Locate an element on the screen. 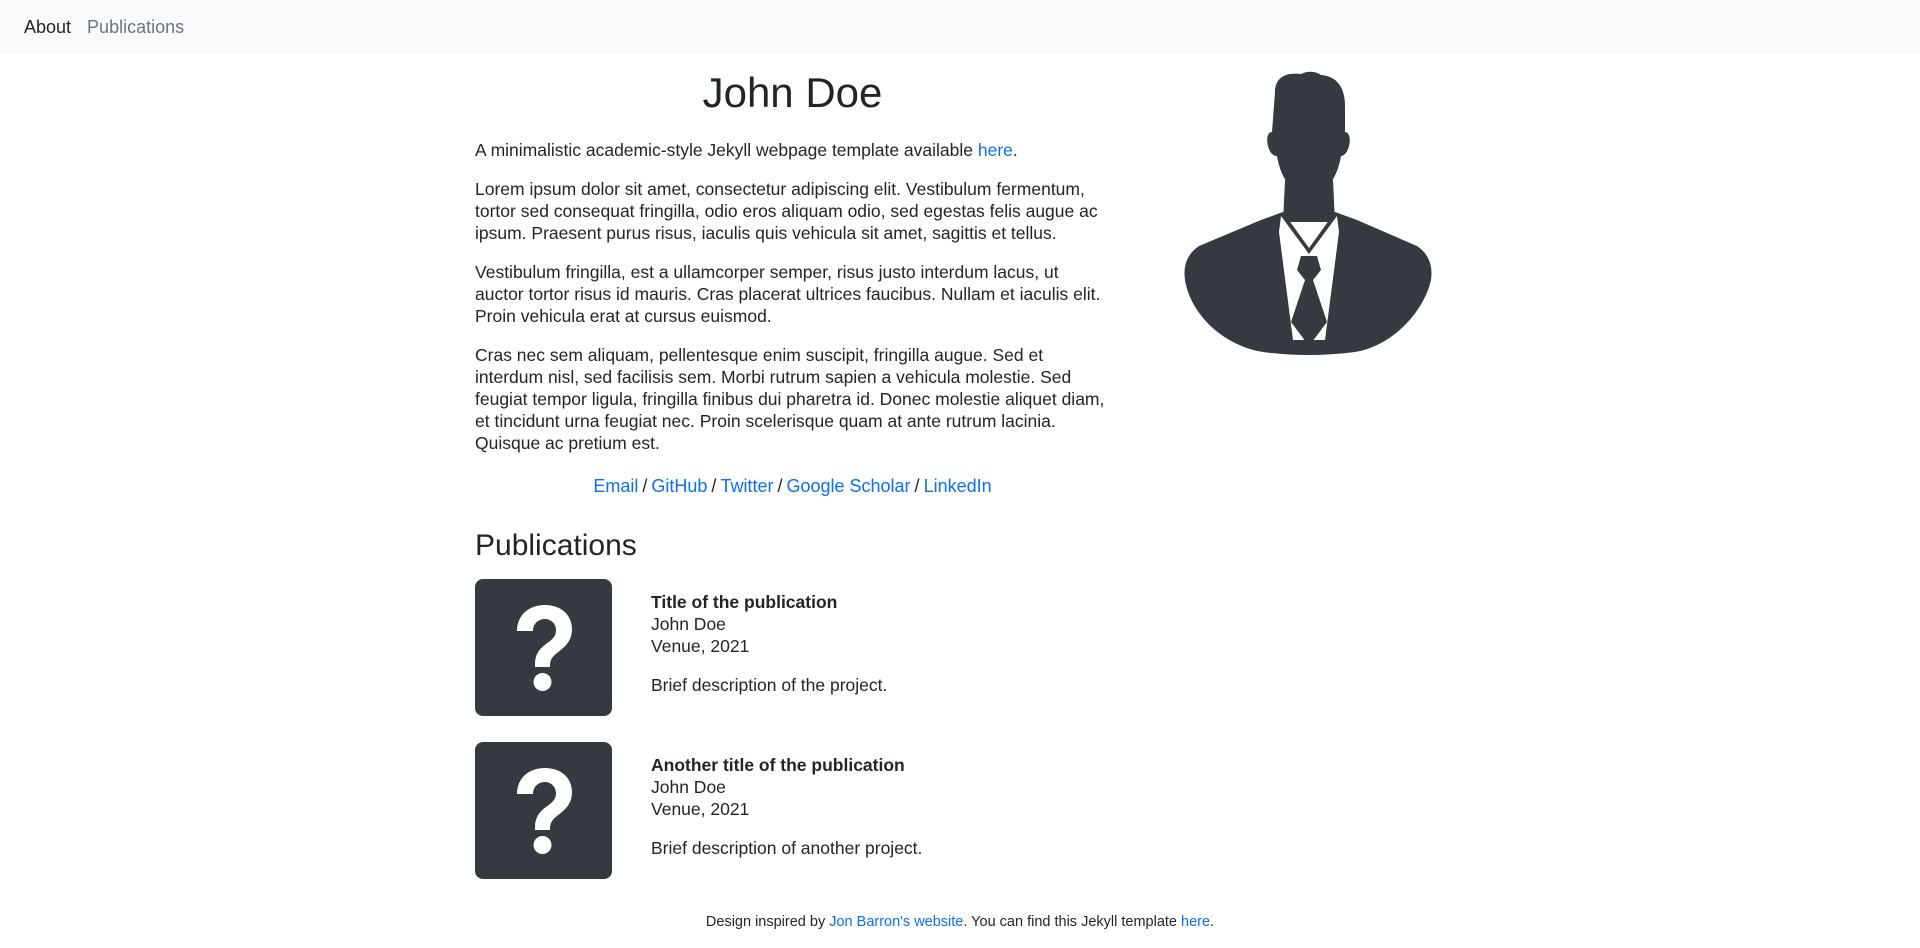 This screenshot has height=948, width=1920. footer-text: Design inspired by is located at coordinates (767, 922).